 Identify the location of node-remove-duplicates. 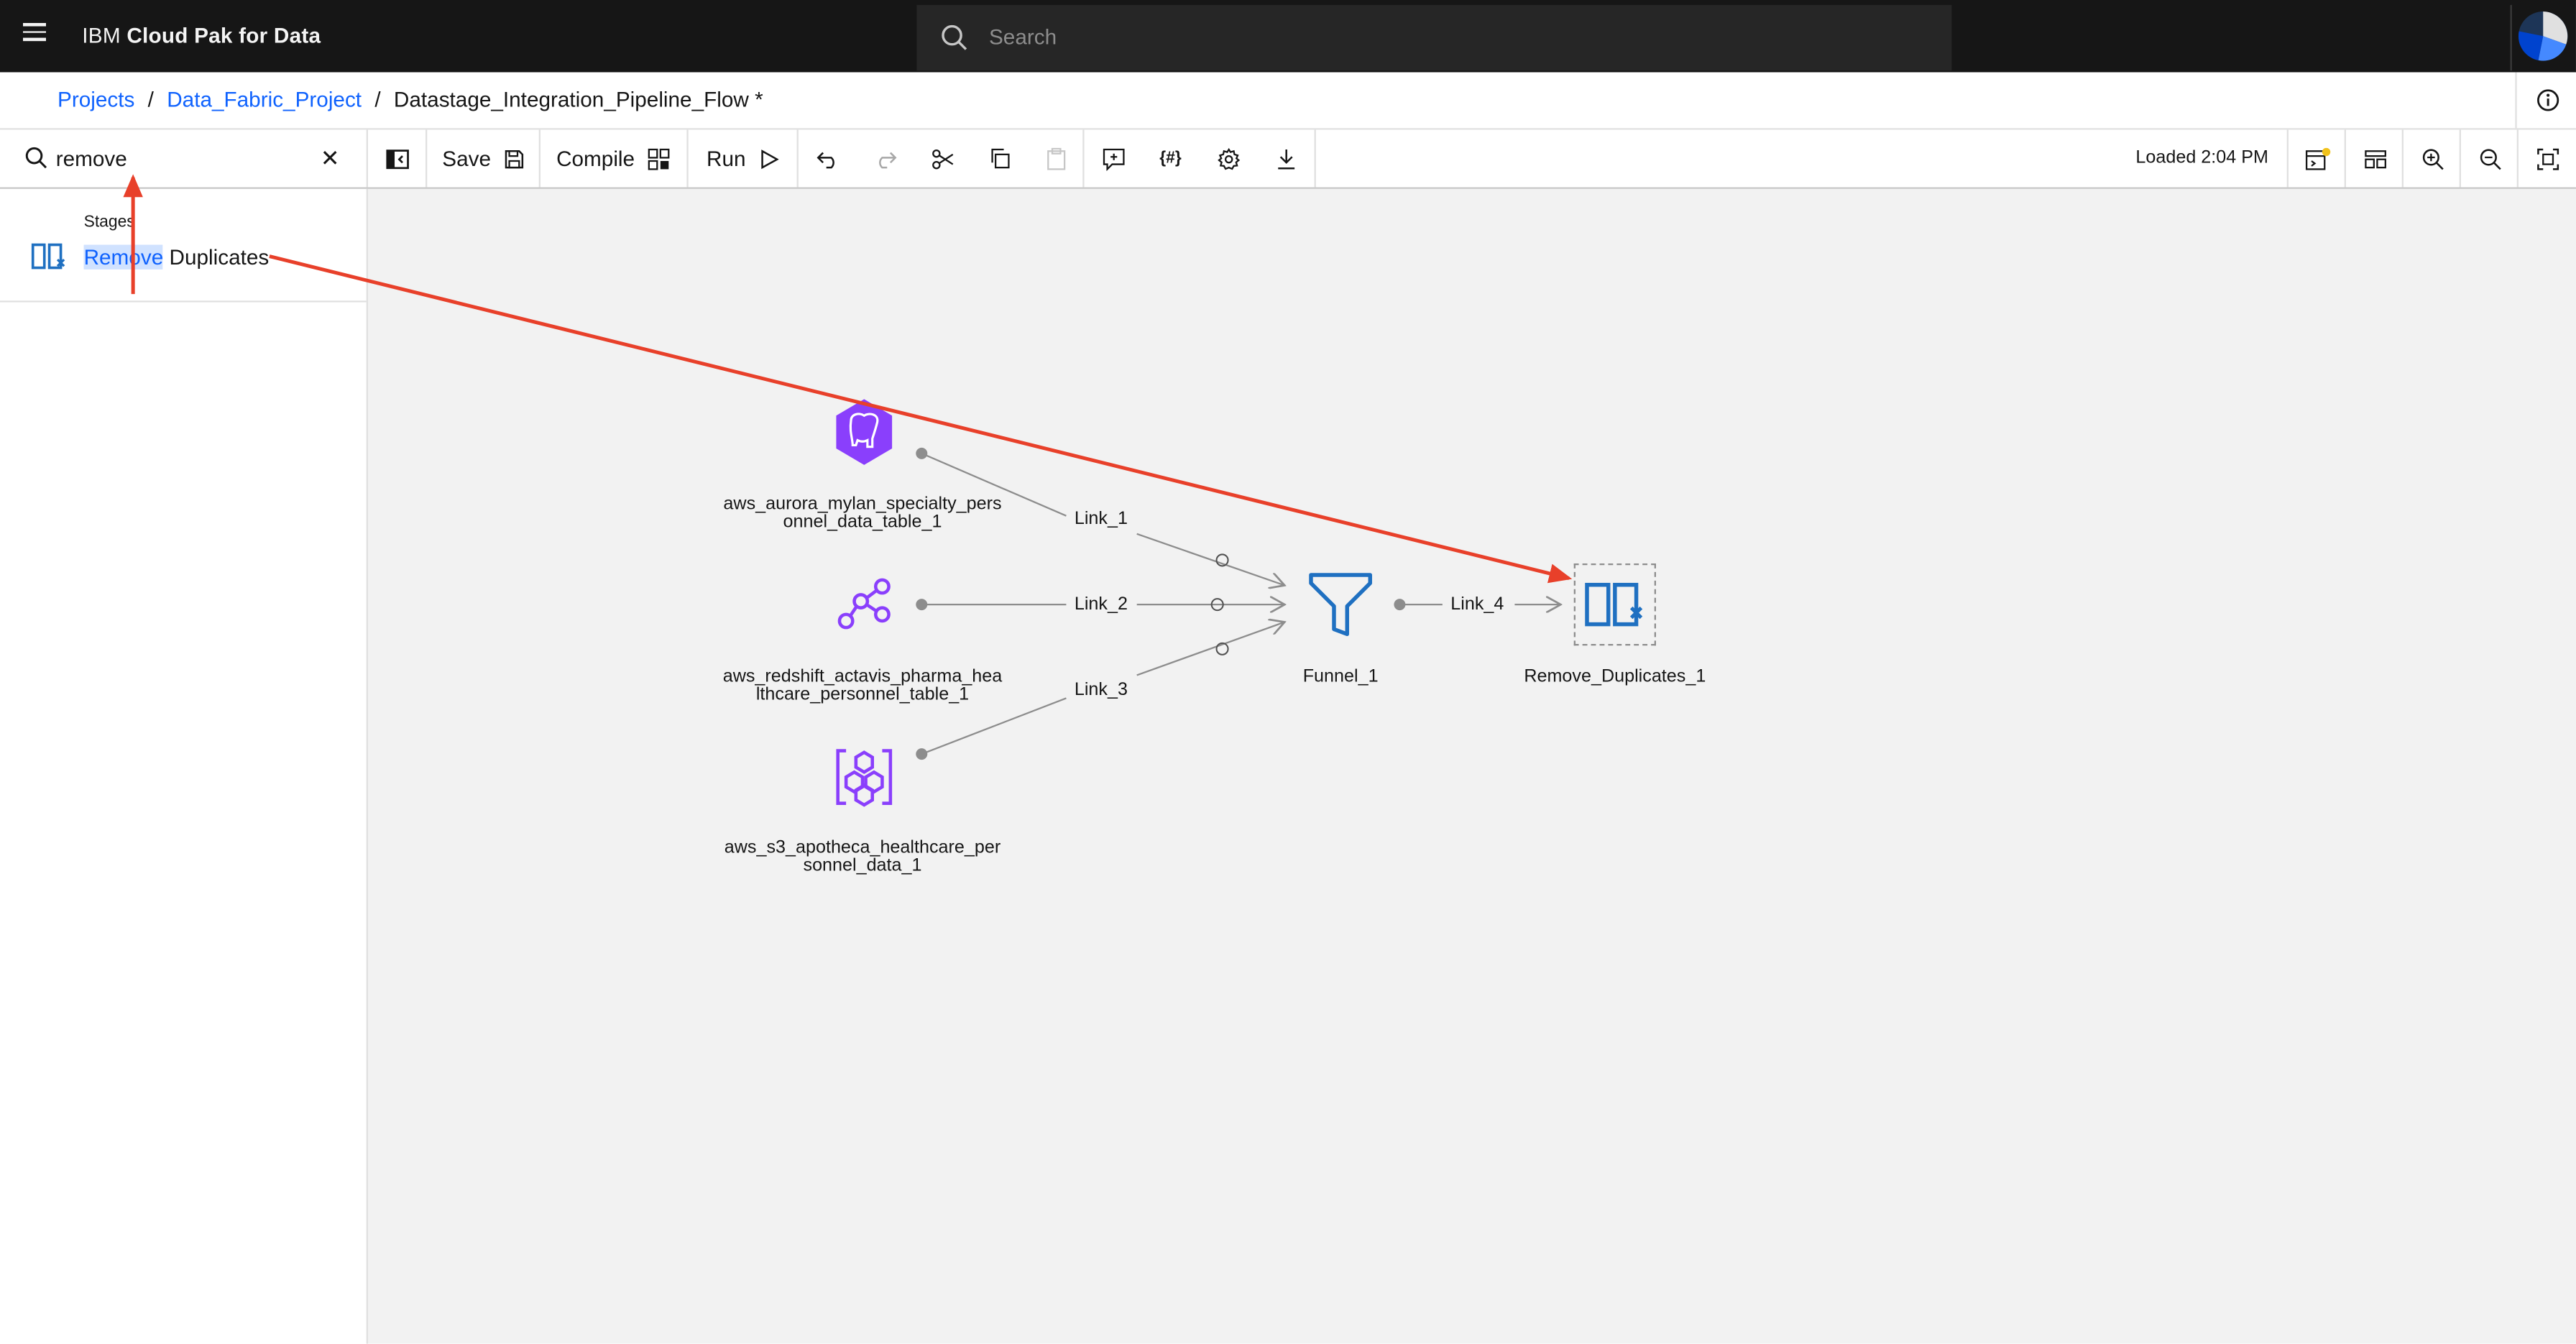
(1614, 605).